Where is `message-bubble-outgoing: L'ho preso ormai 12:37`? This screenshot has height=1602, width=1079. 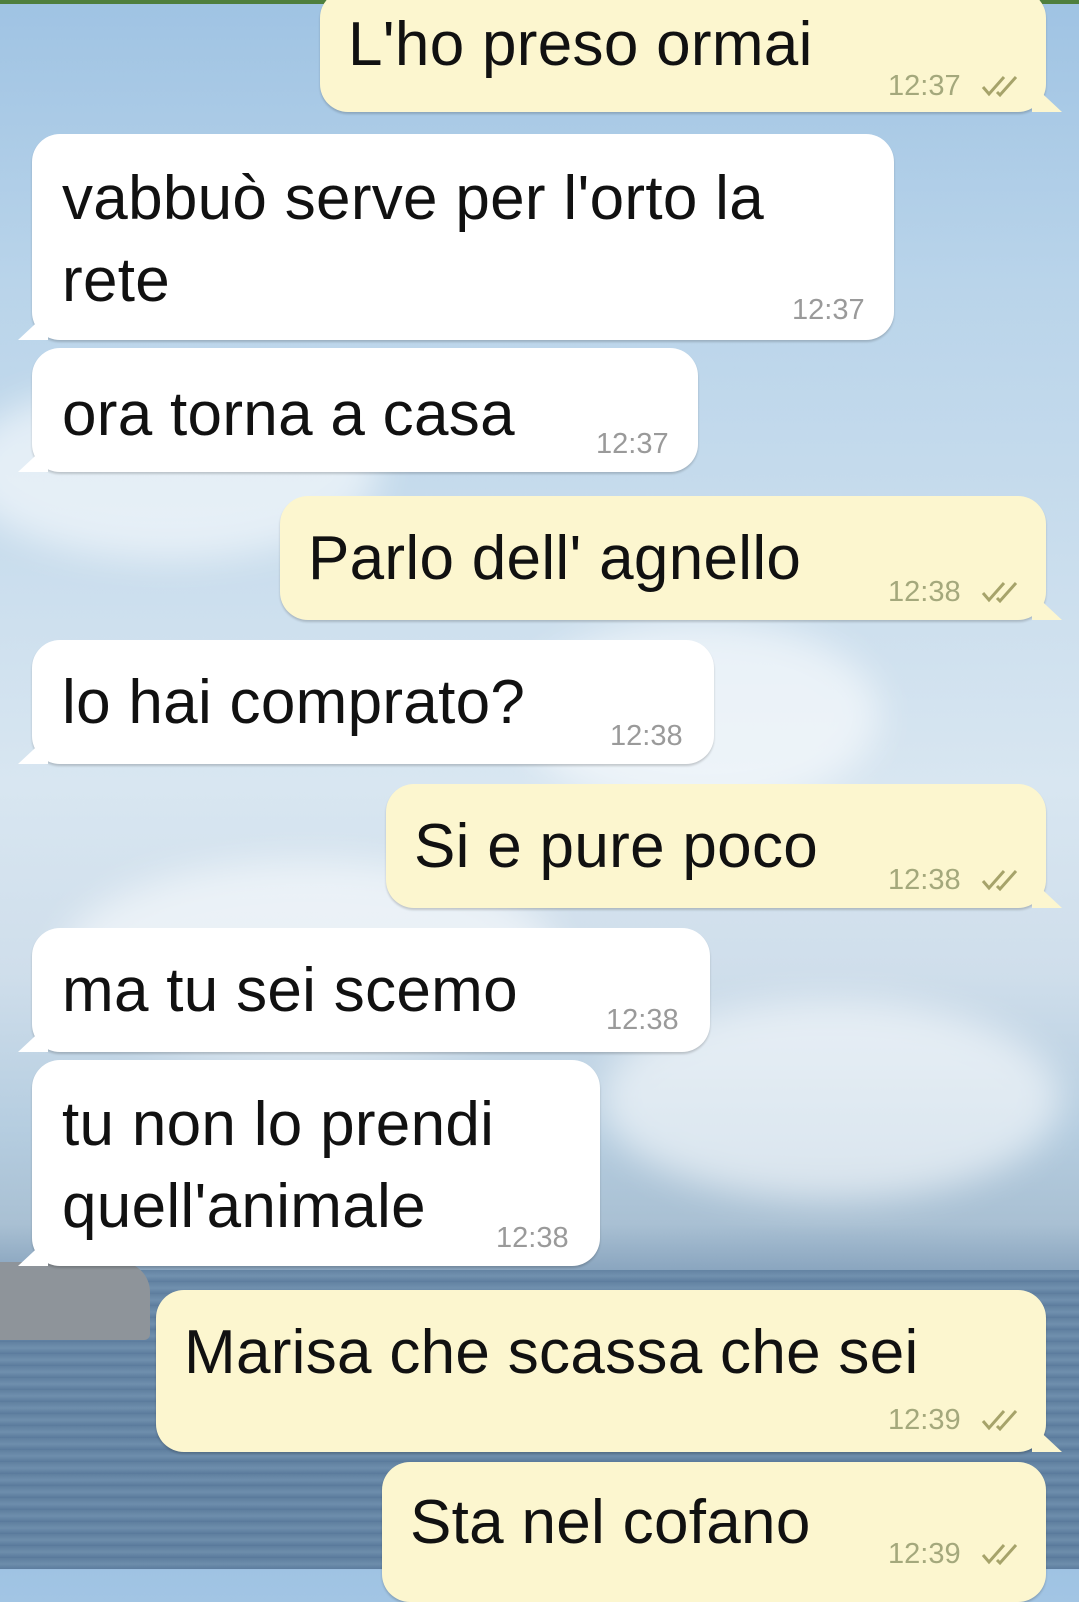
message-bubble-outgoing: L'ho preso ormai 12:37 is located at coordinates (691, 56).